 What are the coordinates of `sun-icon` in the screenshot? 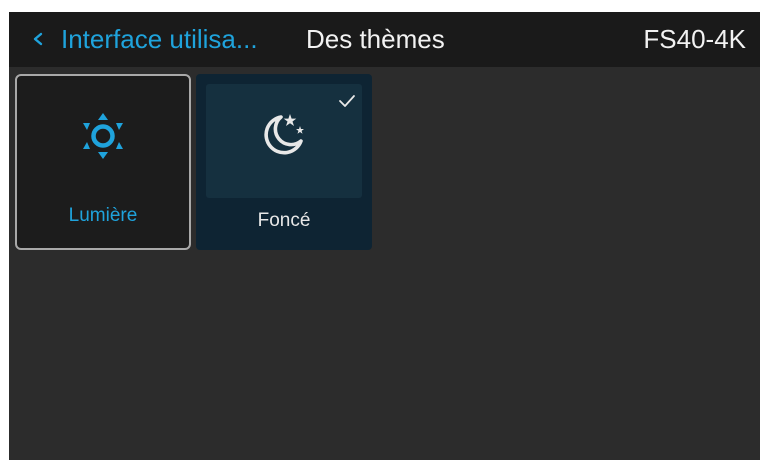 It's located at (103, 136).